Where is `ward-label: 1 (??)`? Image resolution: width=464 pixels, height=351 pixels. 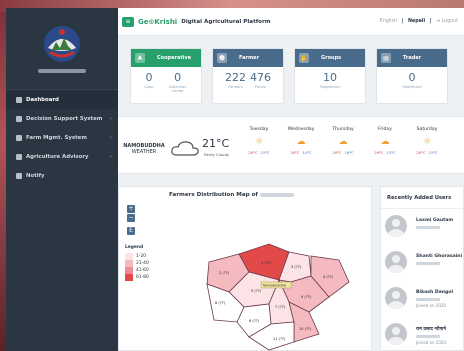
ward-label: 1 (??) is located at coordinates (266, 263).